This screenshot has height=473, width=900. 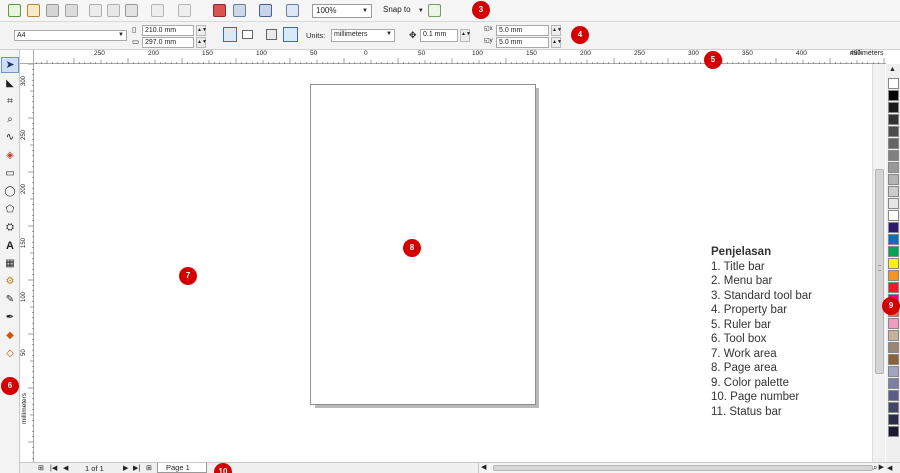 What do you see at coordinates (439, 35) in the screenshot?
I see `nudge-distance-field: 0.1 mm` at bounding box center [439, 35].